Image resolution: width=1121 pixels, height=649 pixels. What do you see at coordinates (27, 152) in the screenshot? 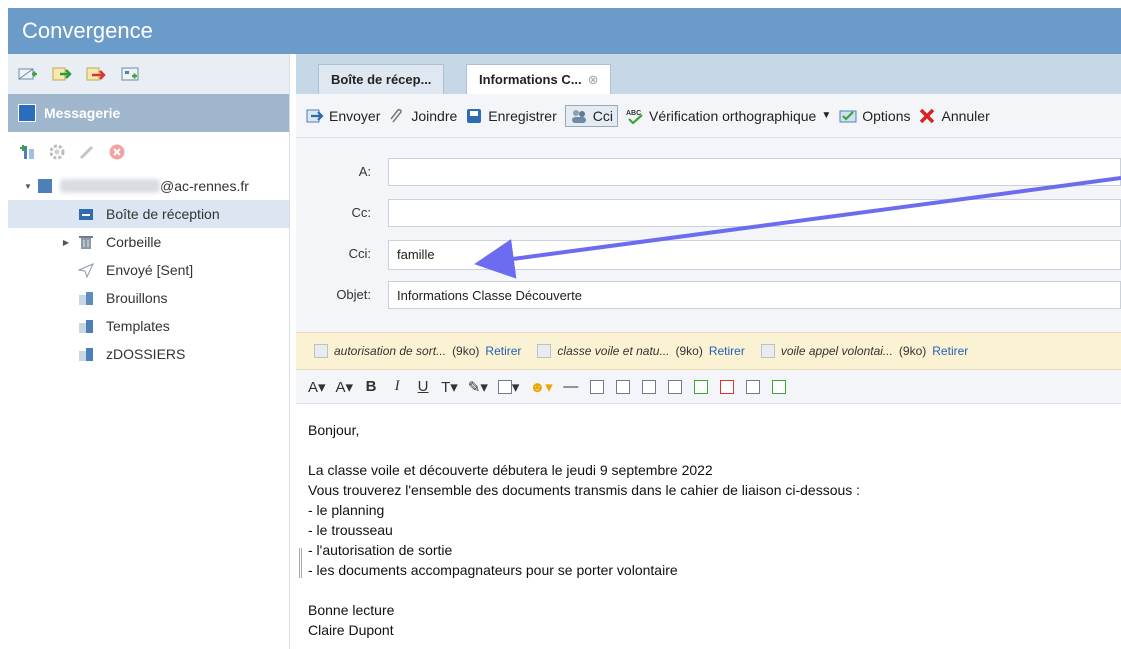
I see `new-folder-icon` at bounding box center [27, 152].